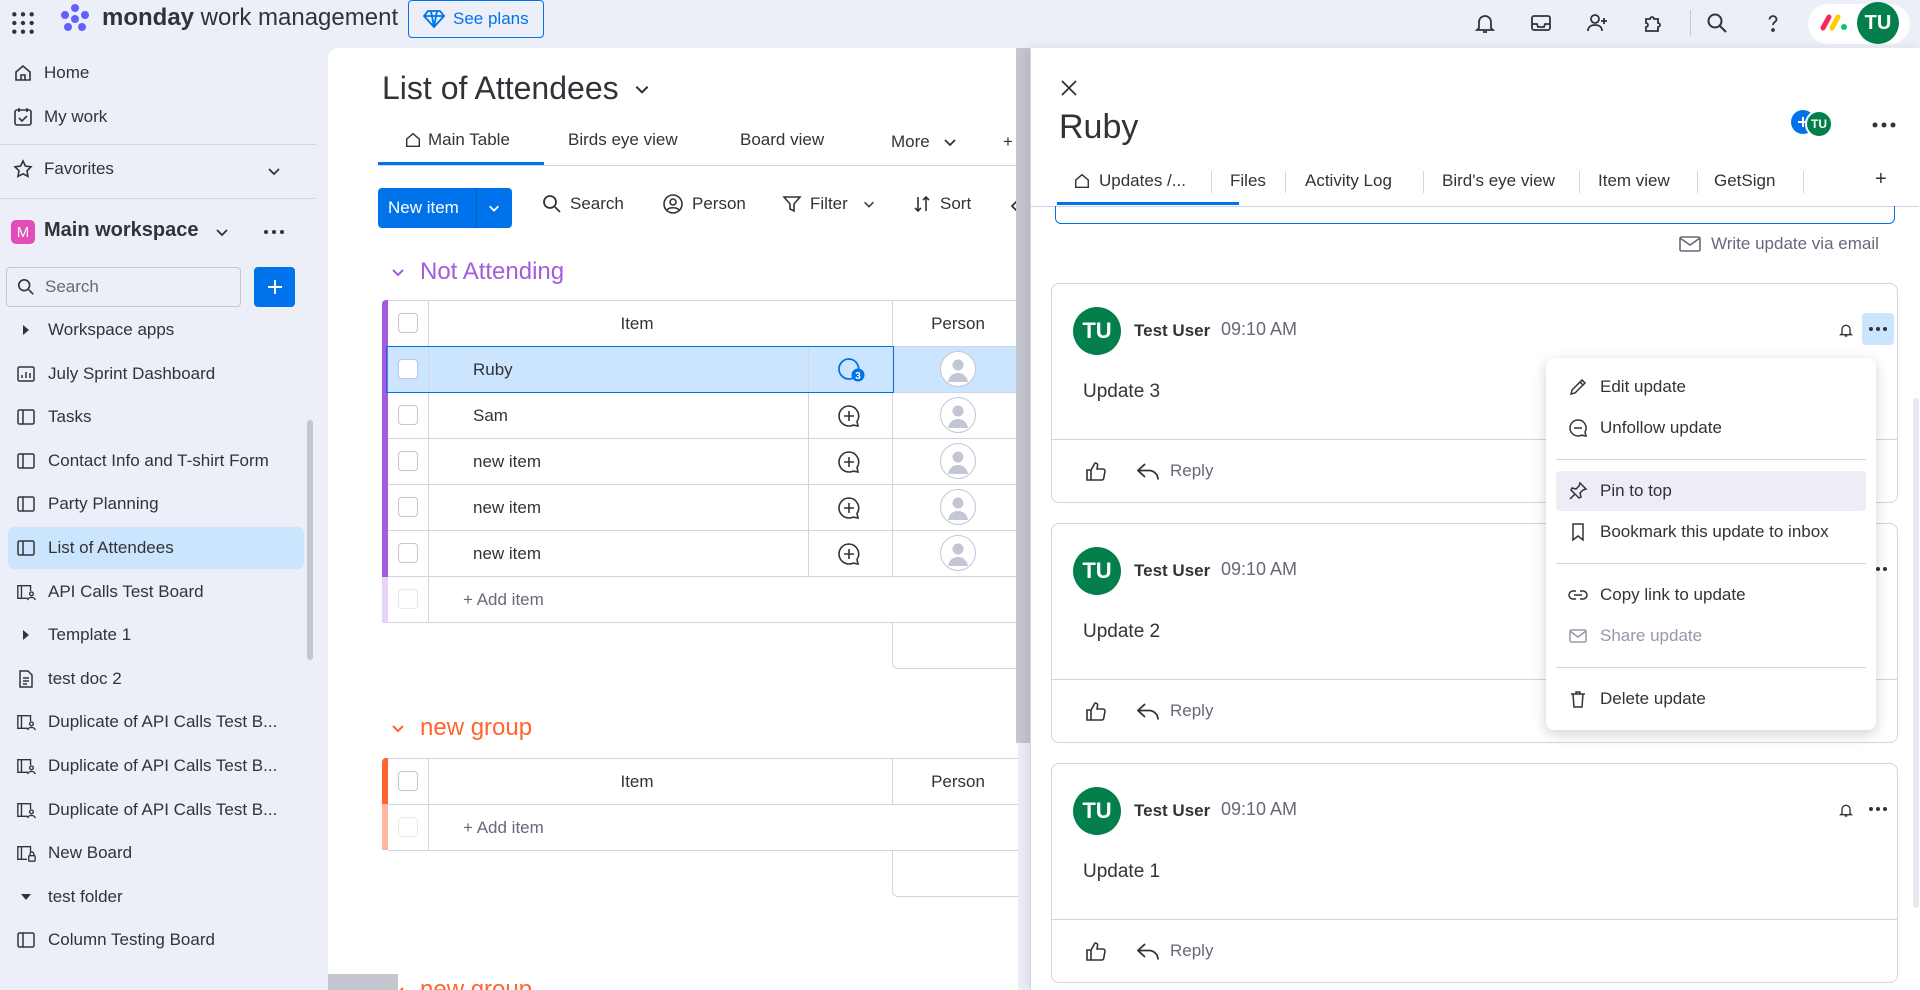  Describe the element at coordinates (363, 982) in the screenshot. I see `board-horizontal-scrollbar` at that location.